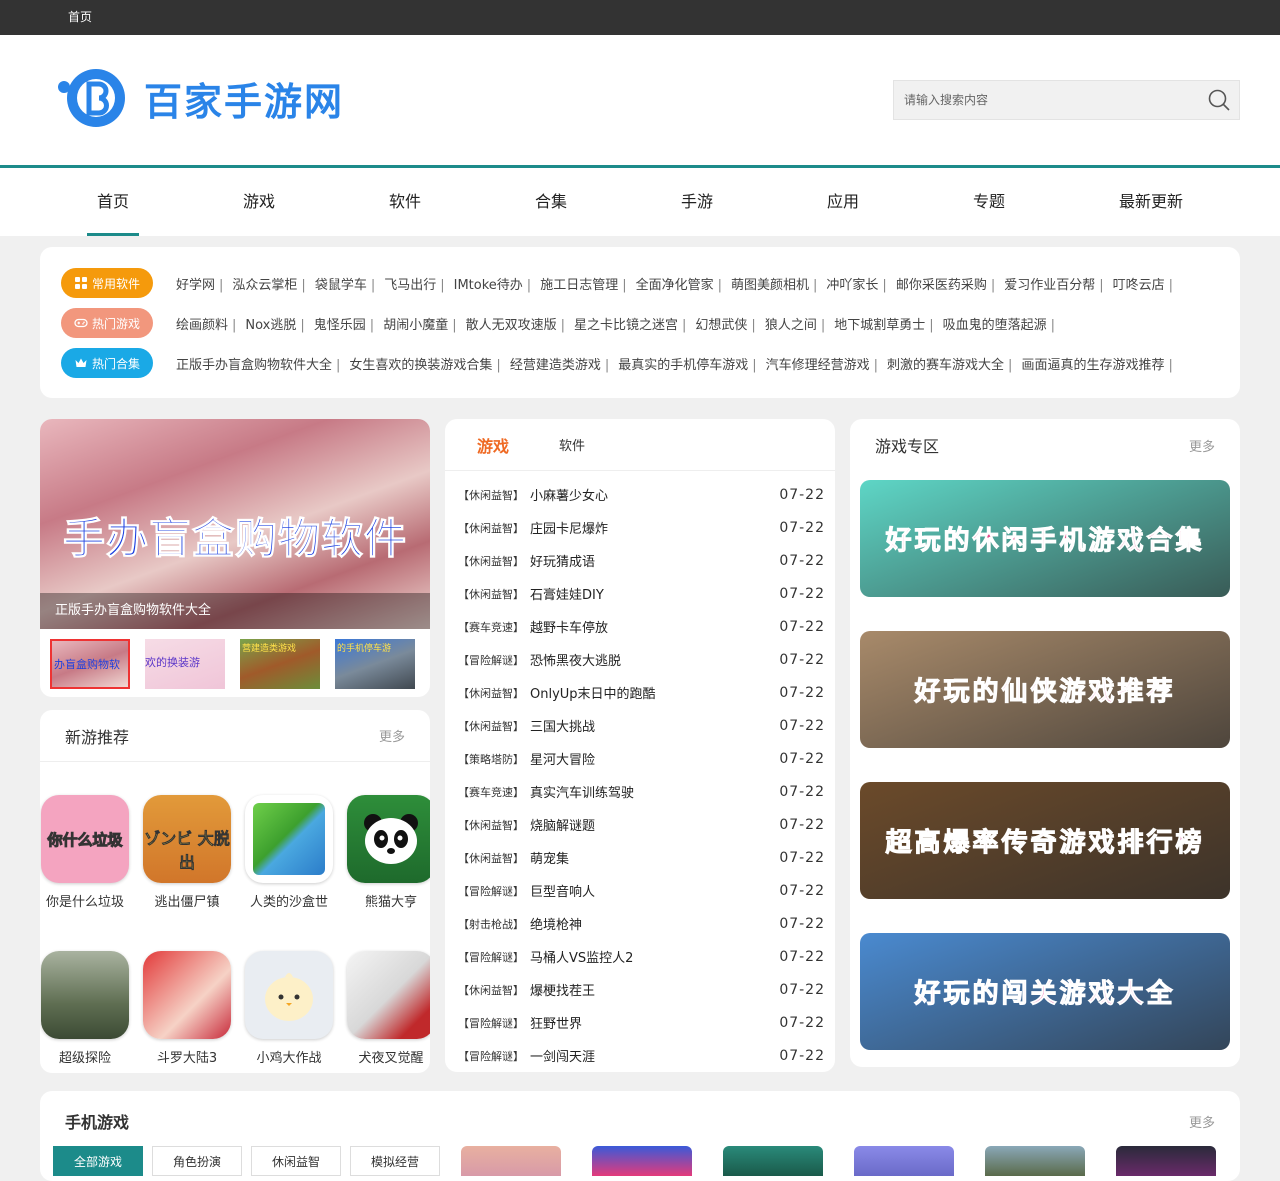 Image resolution: width=1280 pixels, height=1181 pixels. I want to click on nav-latest: 最新更新, so click(1151, 202).